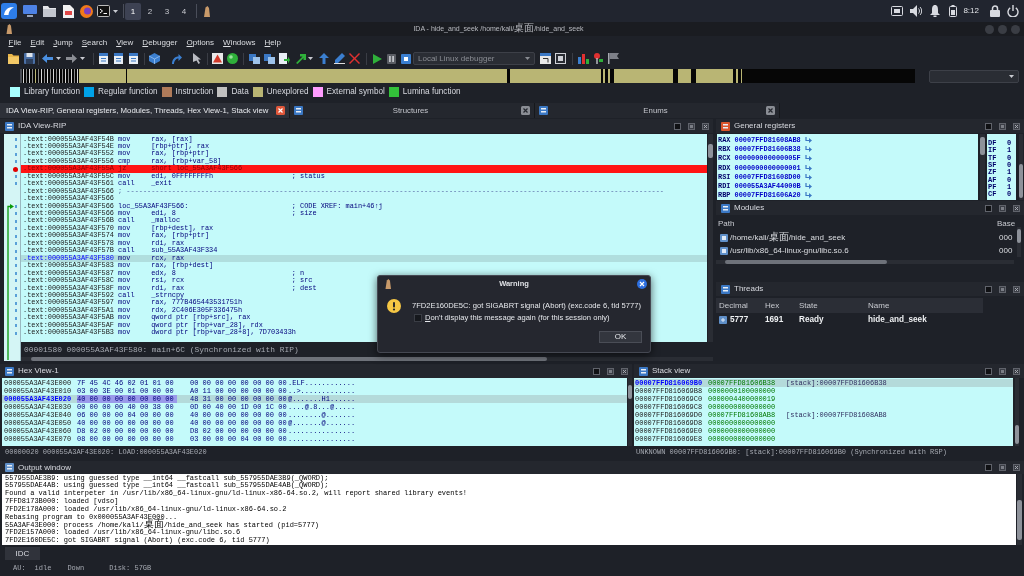  Describe the element at coordinates (391, 58) in the screenshot. I see `pause-icon` at that location.